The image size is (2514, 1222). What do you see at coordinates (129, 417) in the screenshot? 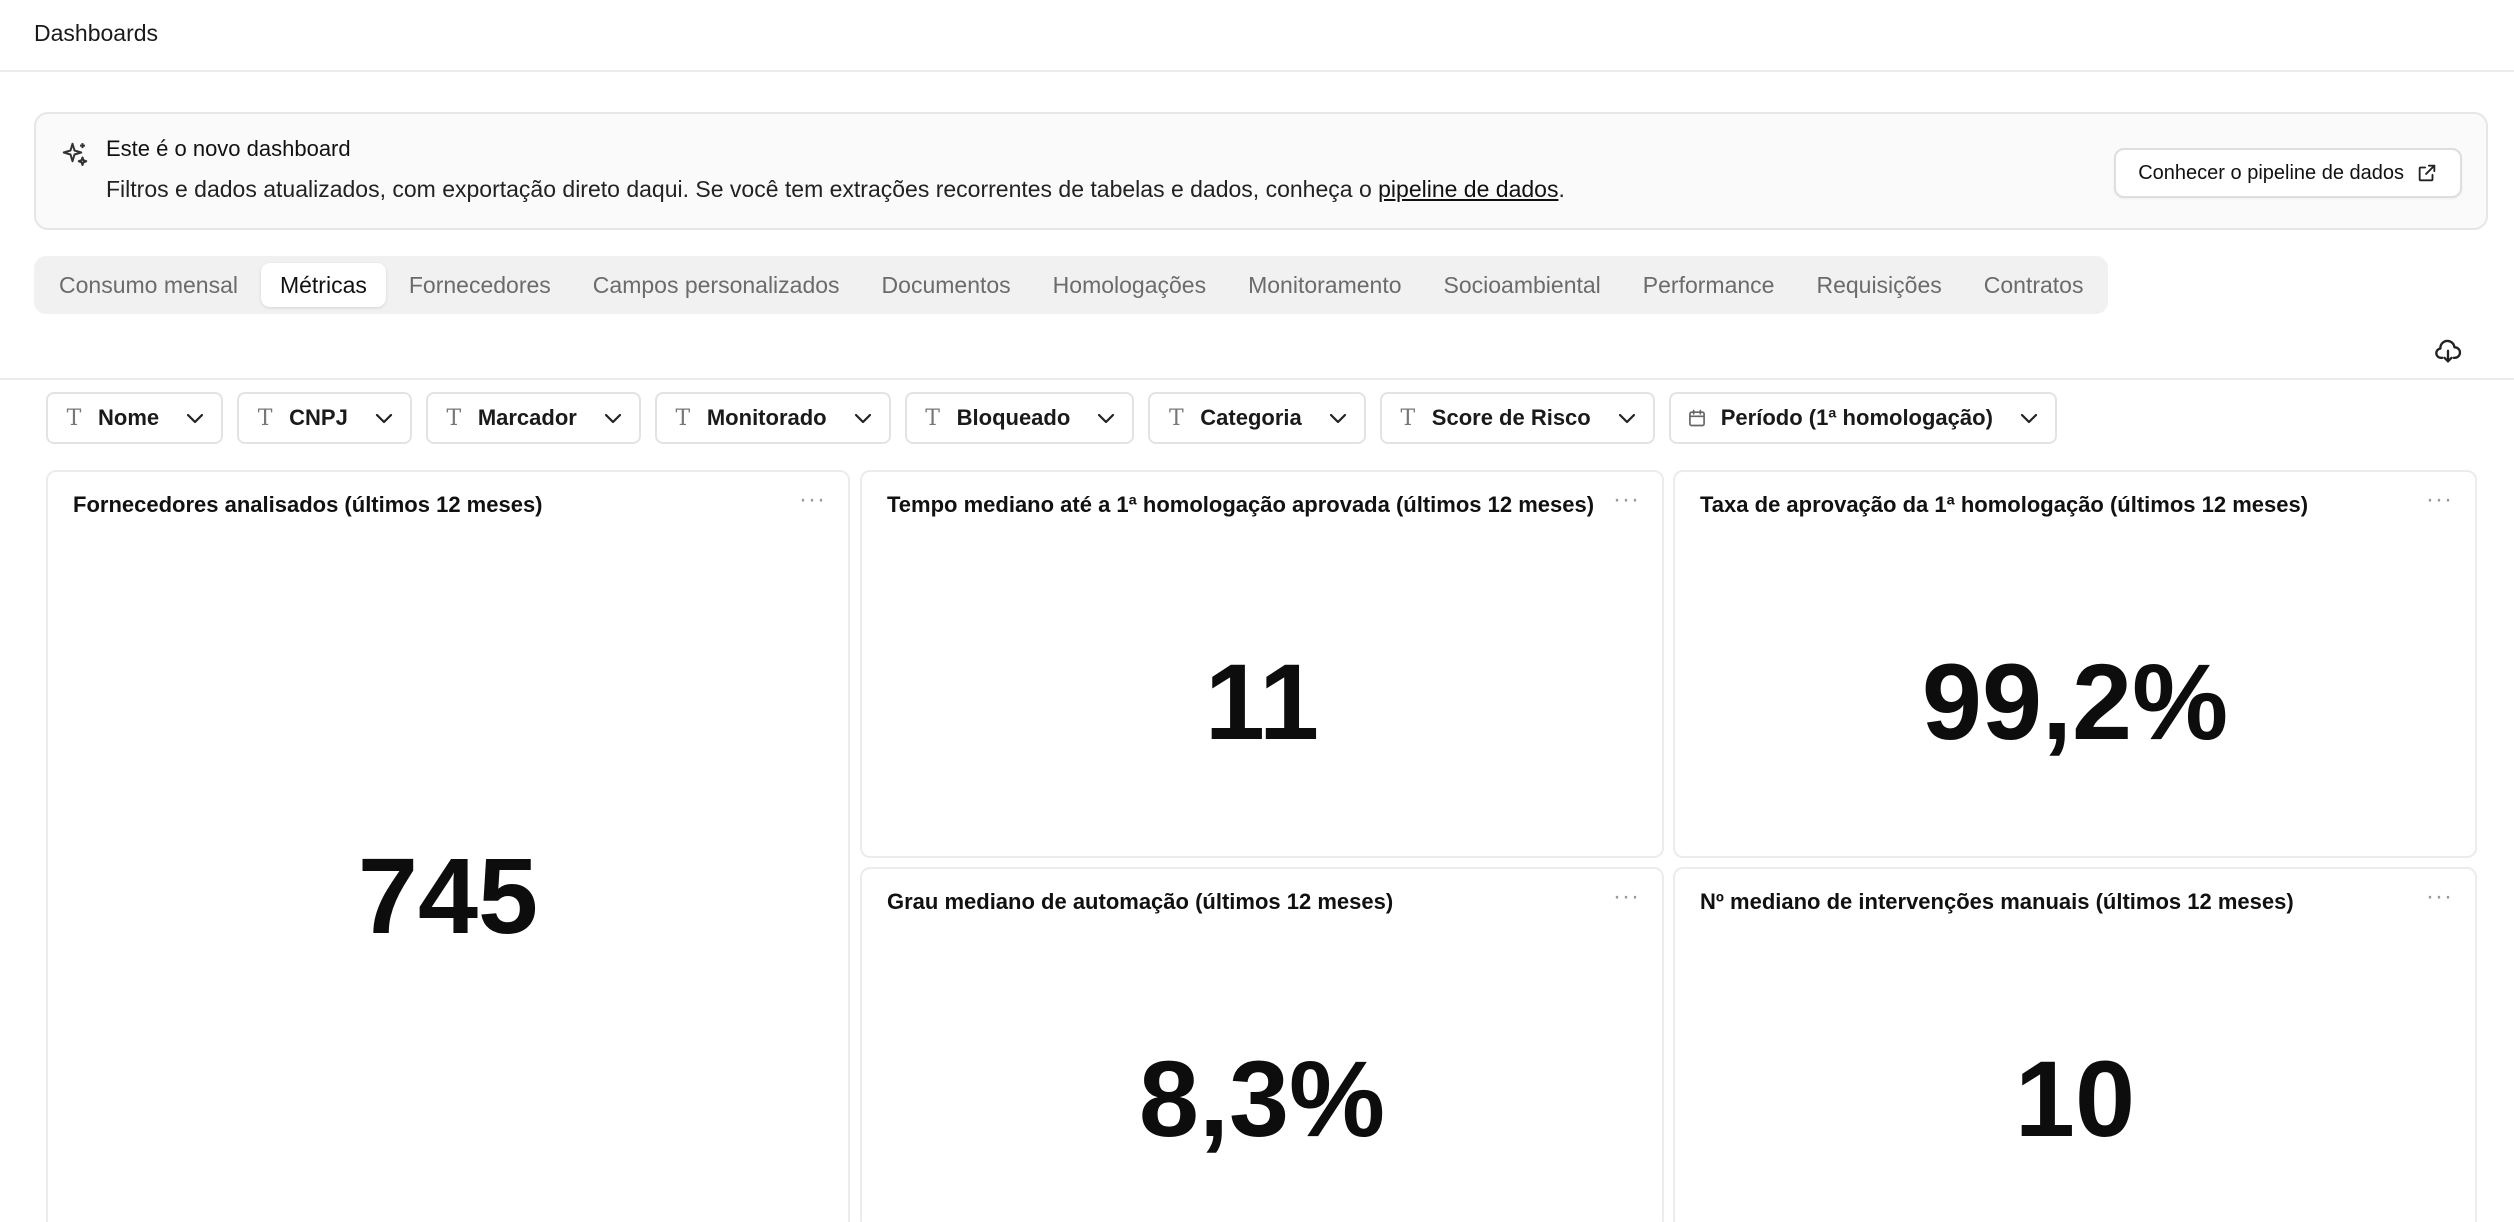
I see `filter-label: Nome` at bounding box center [129, 417].